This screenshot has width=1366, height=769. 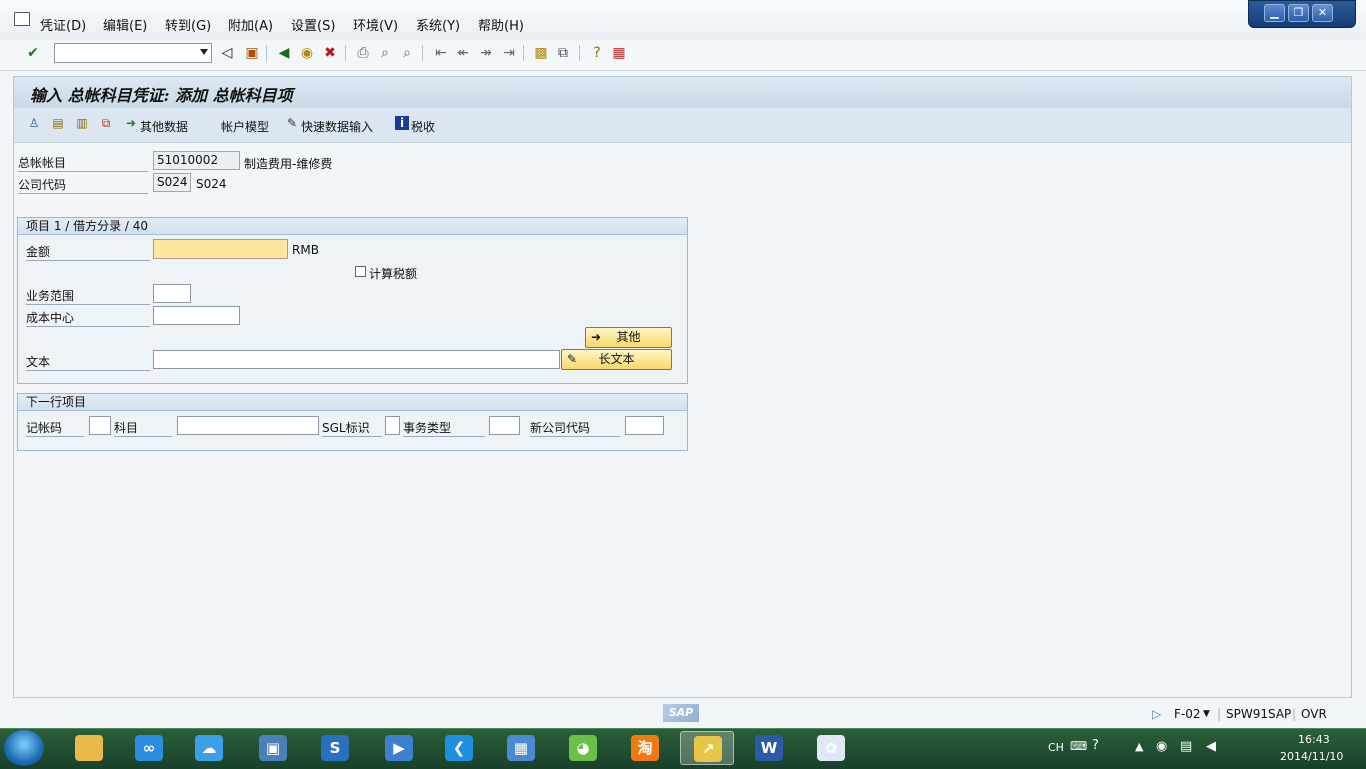 I want to click on fast-entry-button: 快速数据输入, so click(x=337, y=126).